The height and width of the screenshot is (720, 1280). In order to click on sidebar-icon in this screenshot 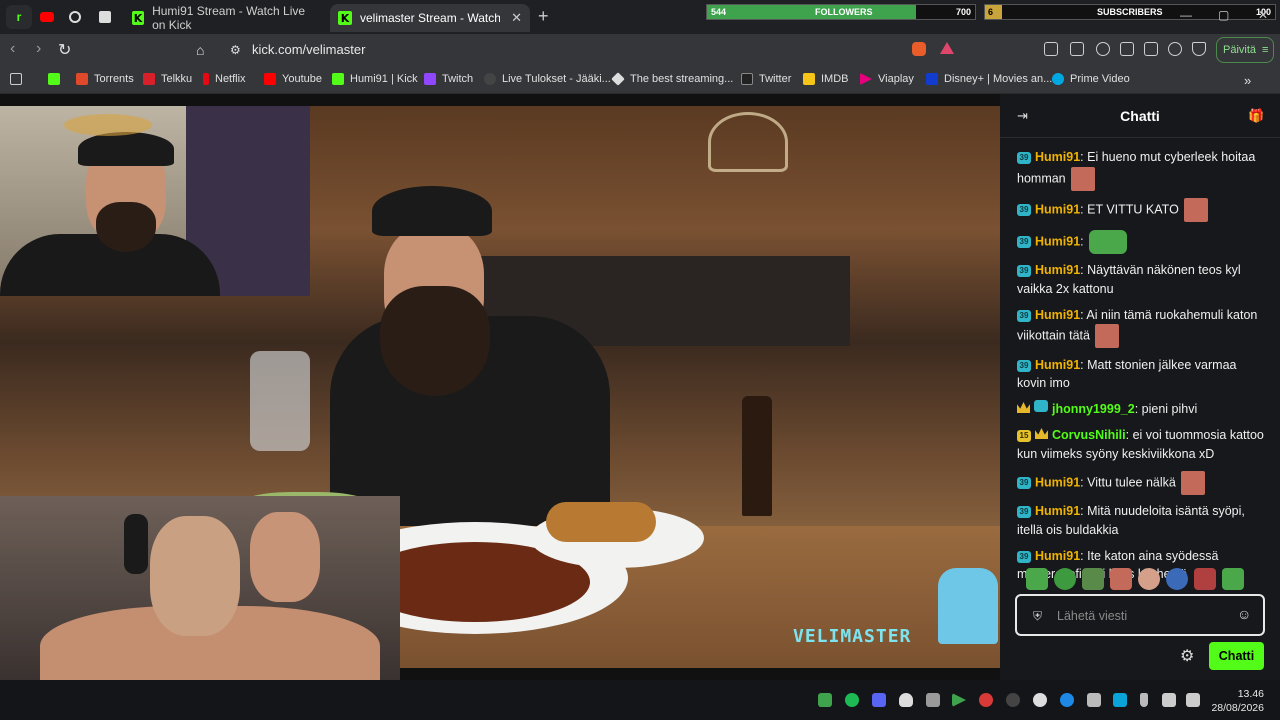, I will do `click(1127, 49)`.